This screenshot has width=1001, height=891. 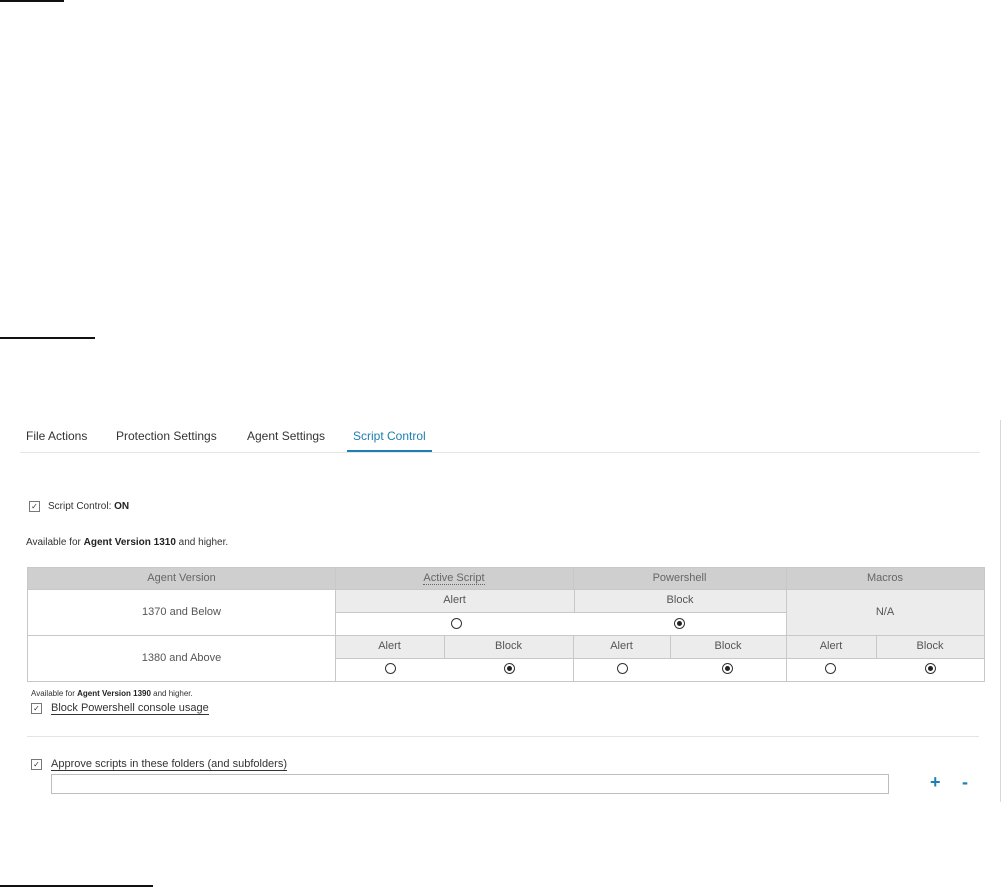 What do you see at coordinates (503, 736) in the screenshot?
I see `section-divider` at bounding box center [503, 736].